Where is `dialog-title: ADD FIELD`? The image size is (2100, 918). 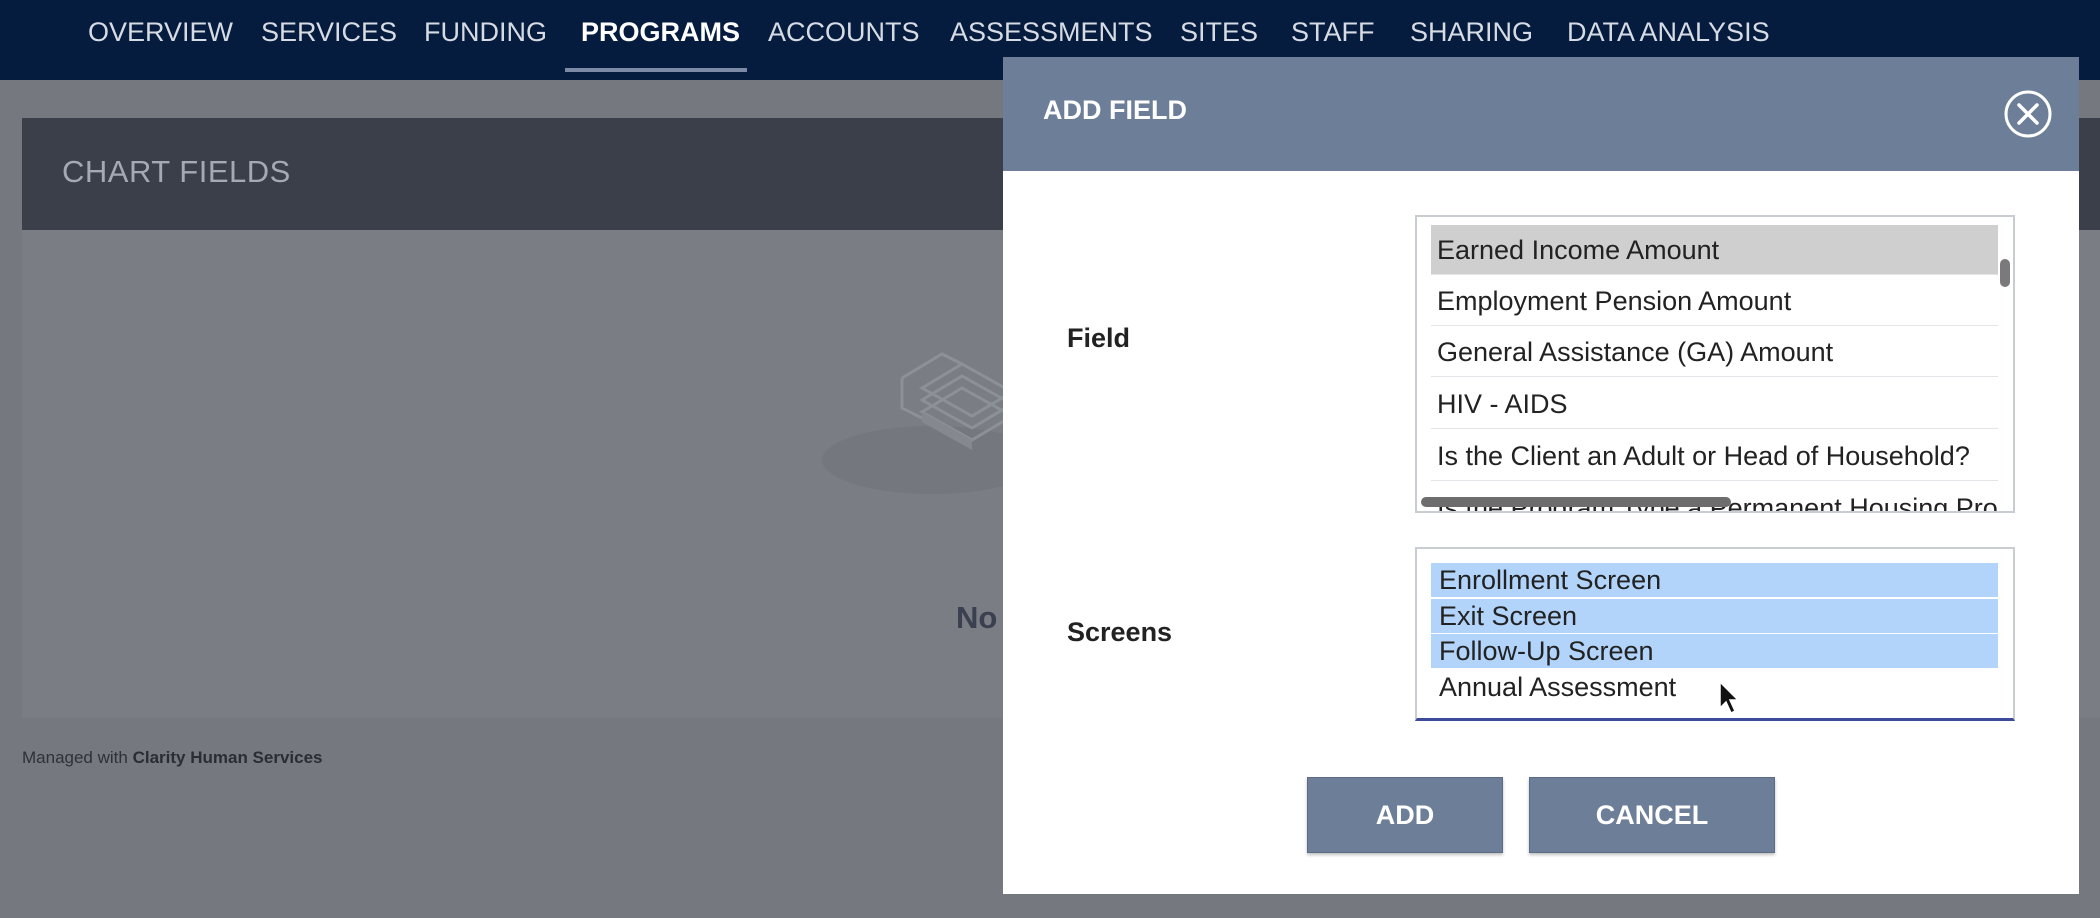 dialog-title: ADD FIELD is located at coordinates (1115, 110).